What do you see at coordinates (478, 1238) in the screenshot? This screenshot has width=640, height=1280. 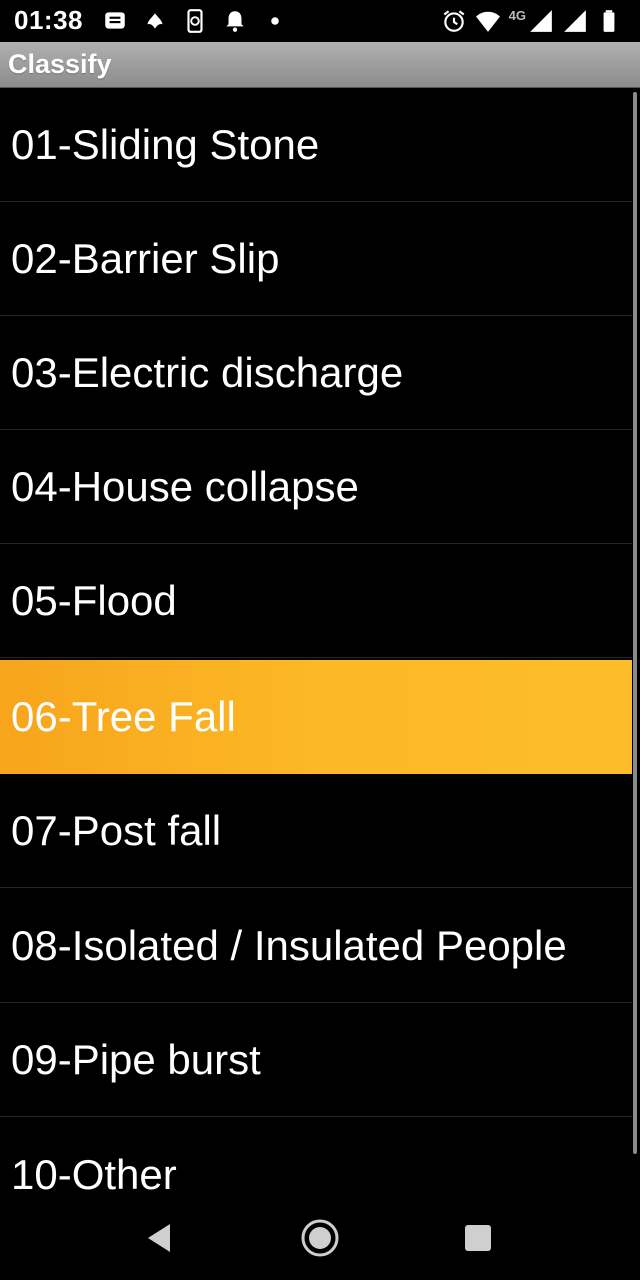 I see `recents-icon` at bounding box center [478, 1238].